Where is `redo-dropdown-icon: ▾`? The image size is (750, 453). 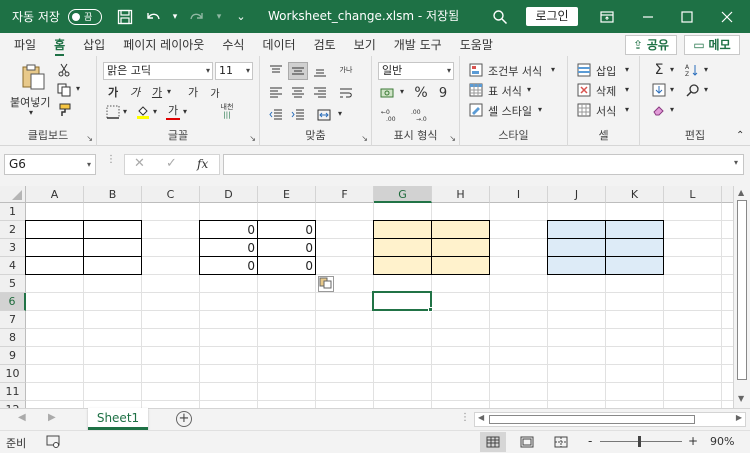
redo-dropdown-icon: ▾ is located at coordinates (219, 17).